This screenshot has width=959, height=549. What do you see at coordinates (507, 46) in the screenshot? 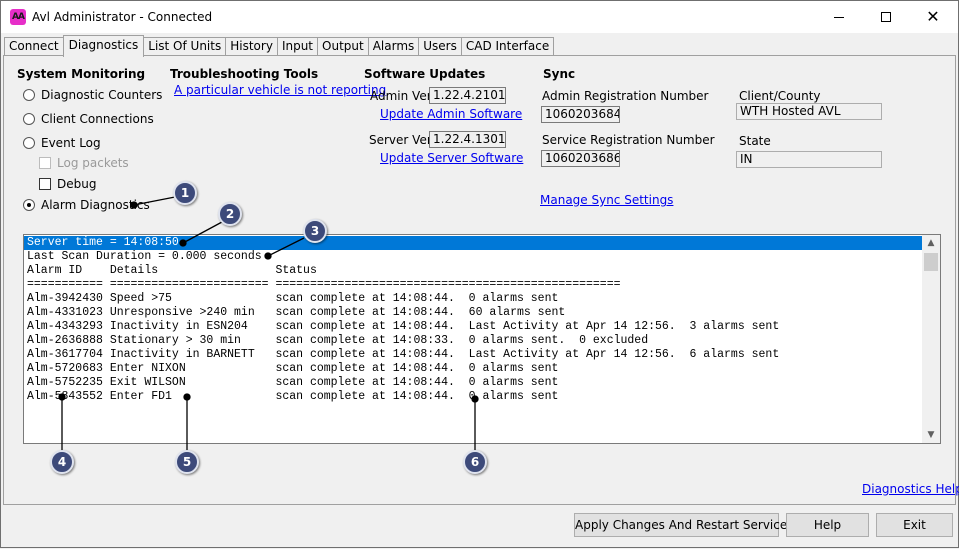
I see `tab-cad-interface: CAD Interface` at bounding box center [507, 46].